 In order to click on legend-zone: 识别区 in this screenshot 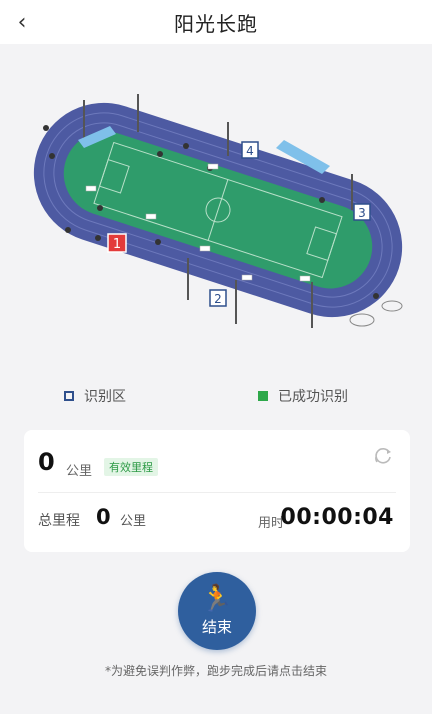, I will do `click(95, 396)`.